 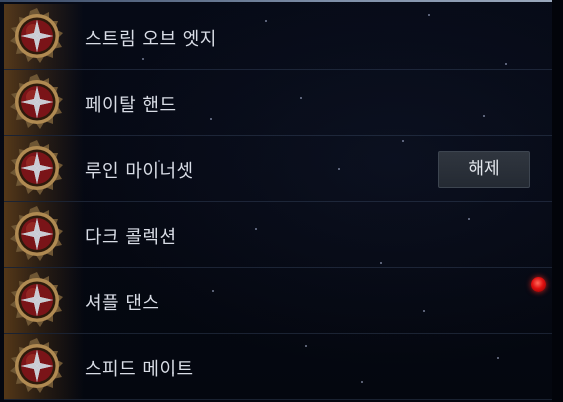 I want to click on skill-name: 페이탈 핸드, so click(x=131, y=105).